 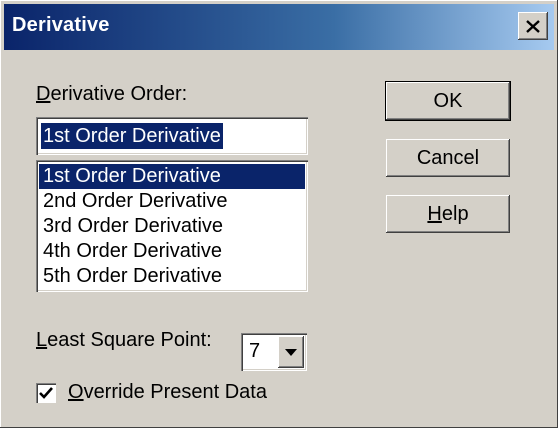 What do you see at coordinates (129, 340) in the screenshot?
I see `least-square-label-text: east Square Point:` at bounding box center [129, 340].